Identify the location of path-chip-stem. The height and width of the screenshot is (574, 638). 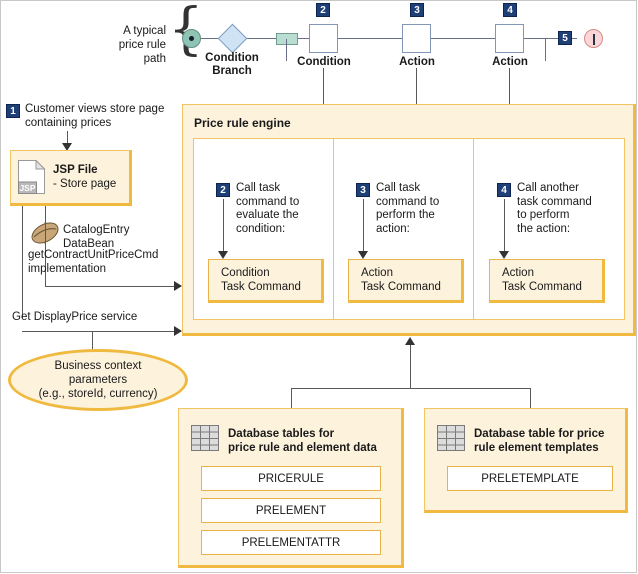
(286, 50).